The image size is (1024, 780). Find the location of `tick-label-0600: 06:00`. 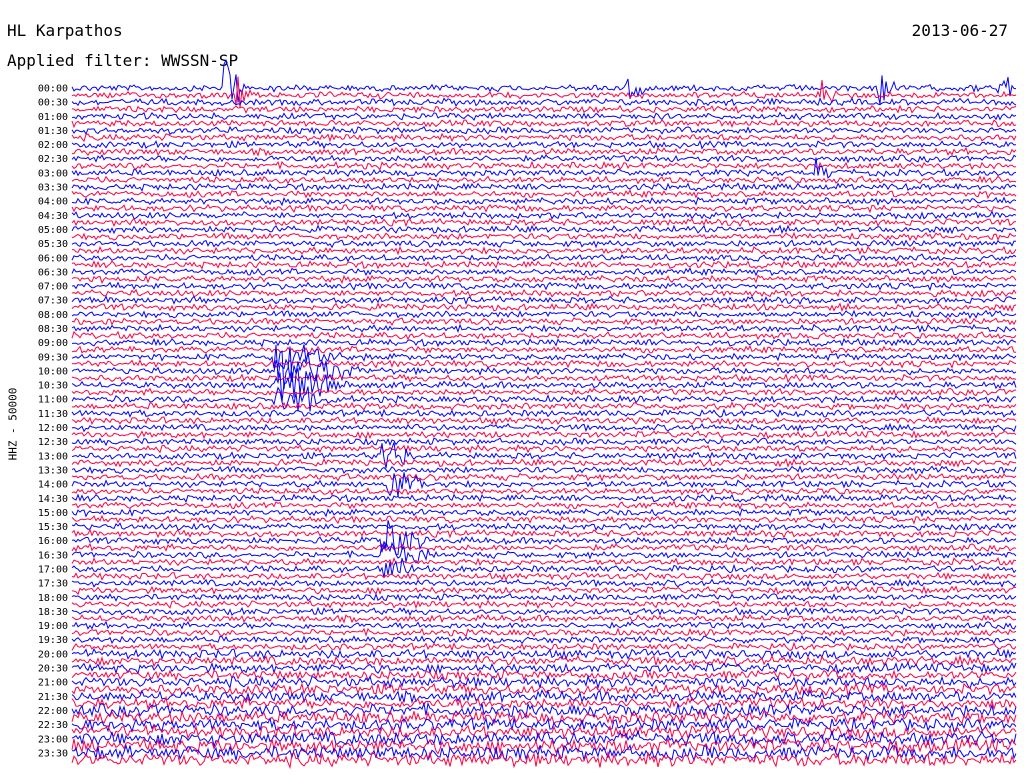

tick-label-0600: 06:00 is located at coordinates (53, 258).